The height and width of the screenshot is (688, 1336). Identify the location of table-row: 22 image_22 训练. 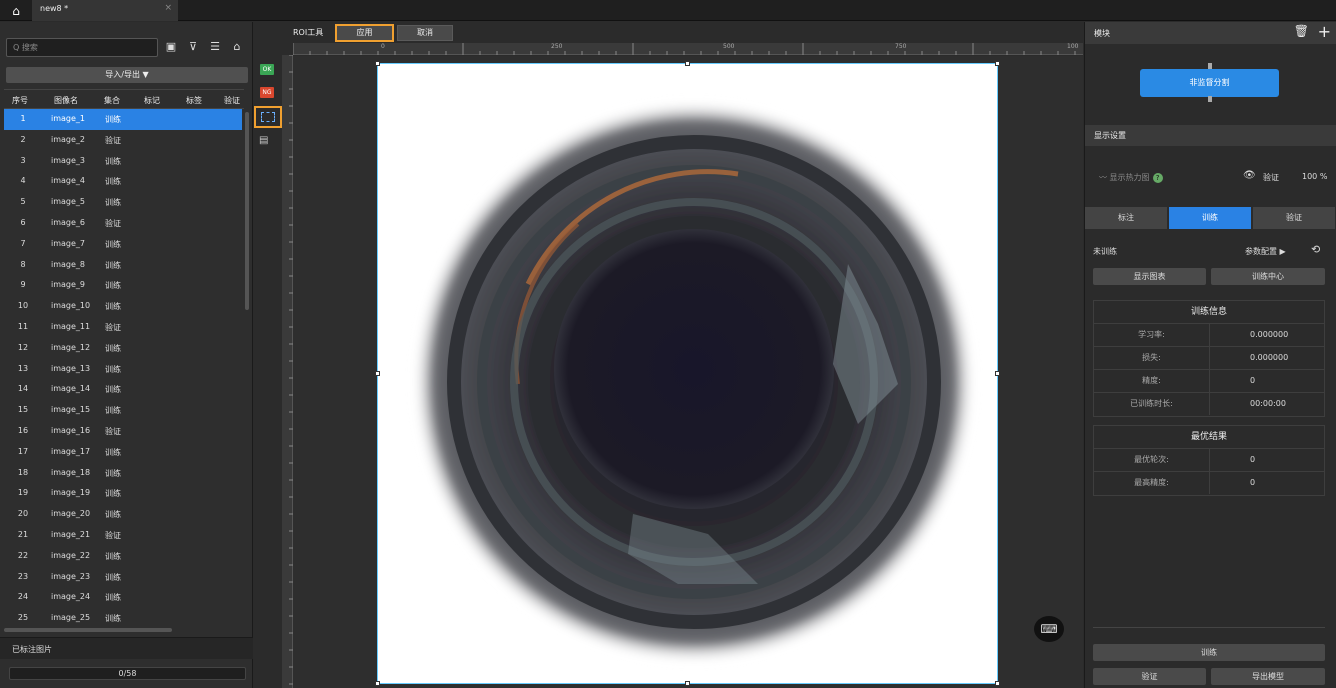
(123, 556).